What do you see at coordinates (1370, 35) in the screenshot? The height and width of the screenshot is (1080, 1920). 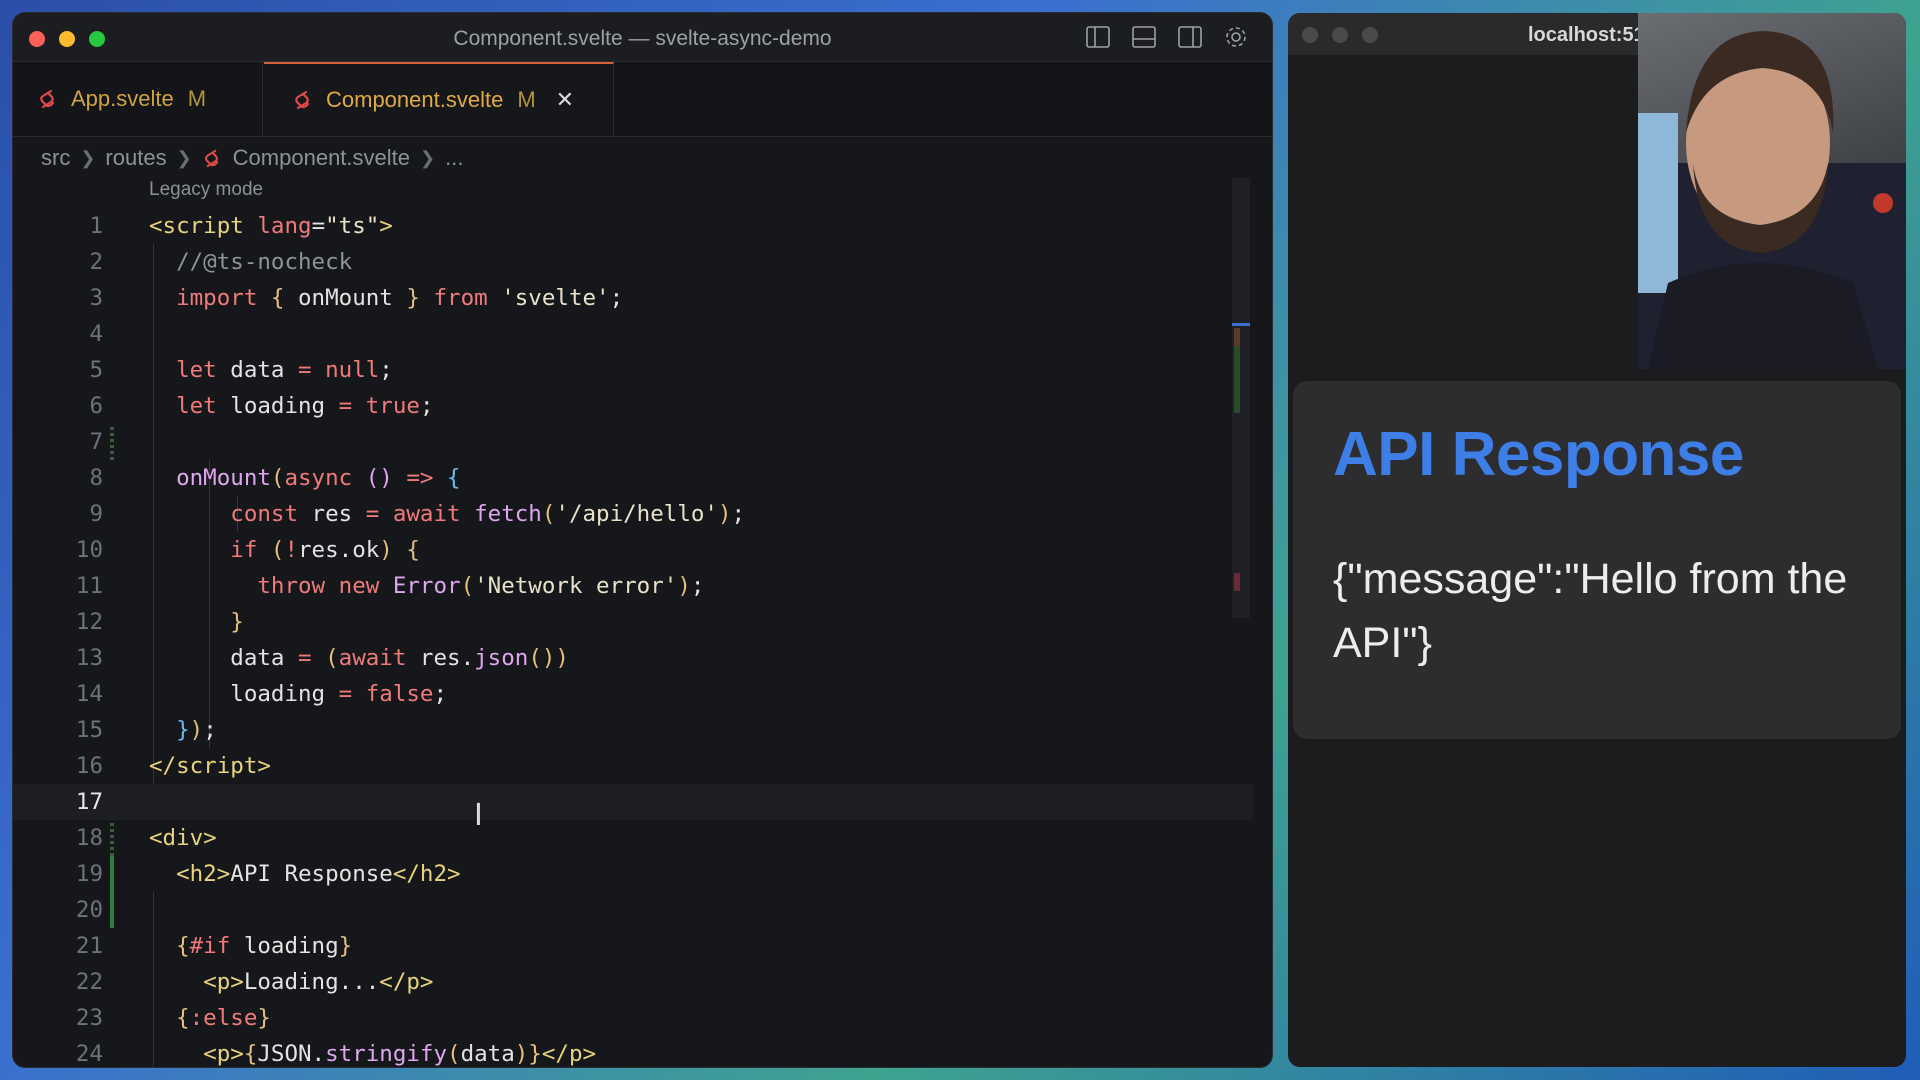 I see `maximize-window-button` at bounding box center [1370, 35].